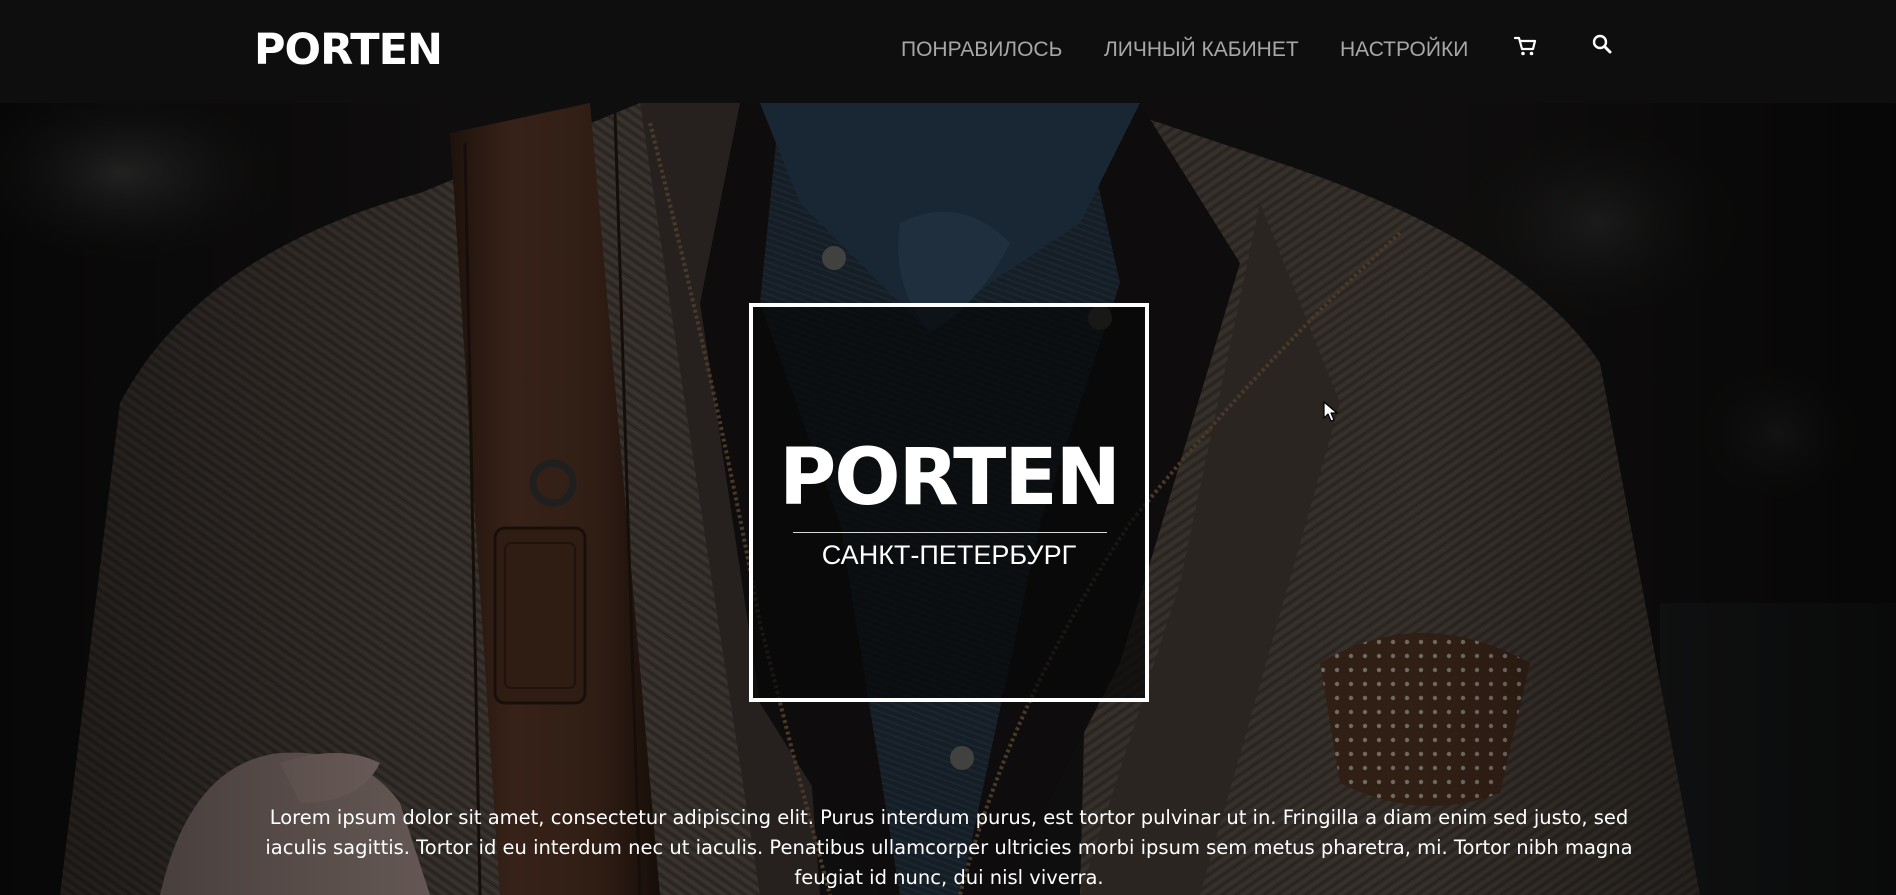 The width and height of the screenshot is (1896, 895). Describe the element at coordinates (1201, 50) in the screenshot. I see `nav-account: ЛИЧНЫЙ КАБИНЕТ` at that location.